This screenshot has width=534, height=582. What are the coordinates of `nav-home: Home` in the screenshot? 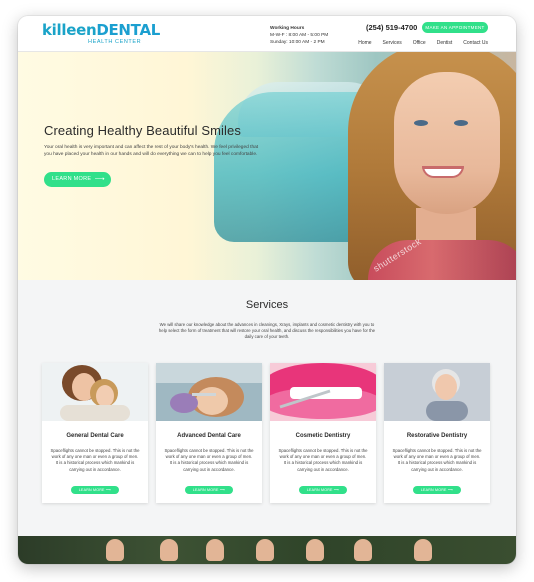 It's located at (364, 43).